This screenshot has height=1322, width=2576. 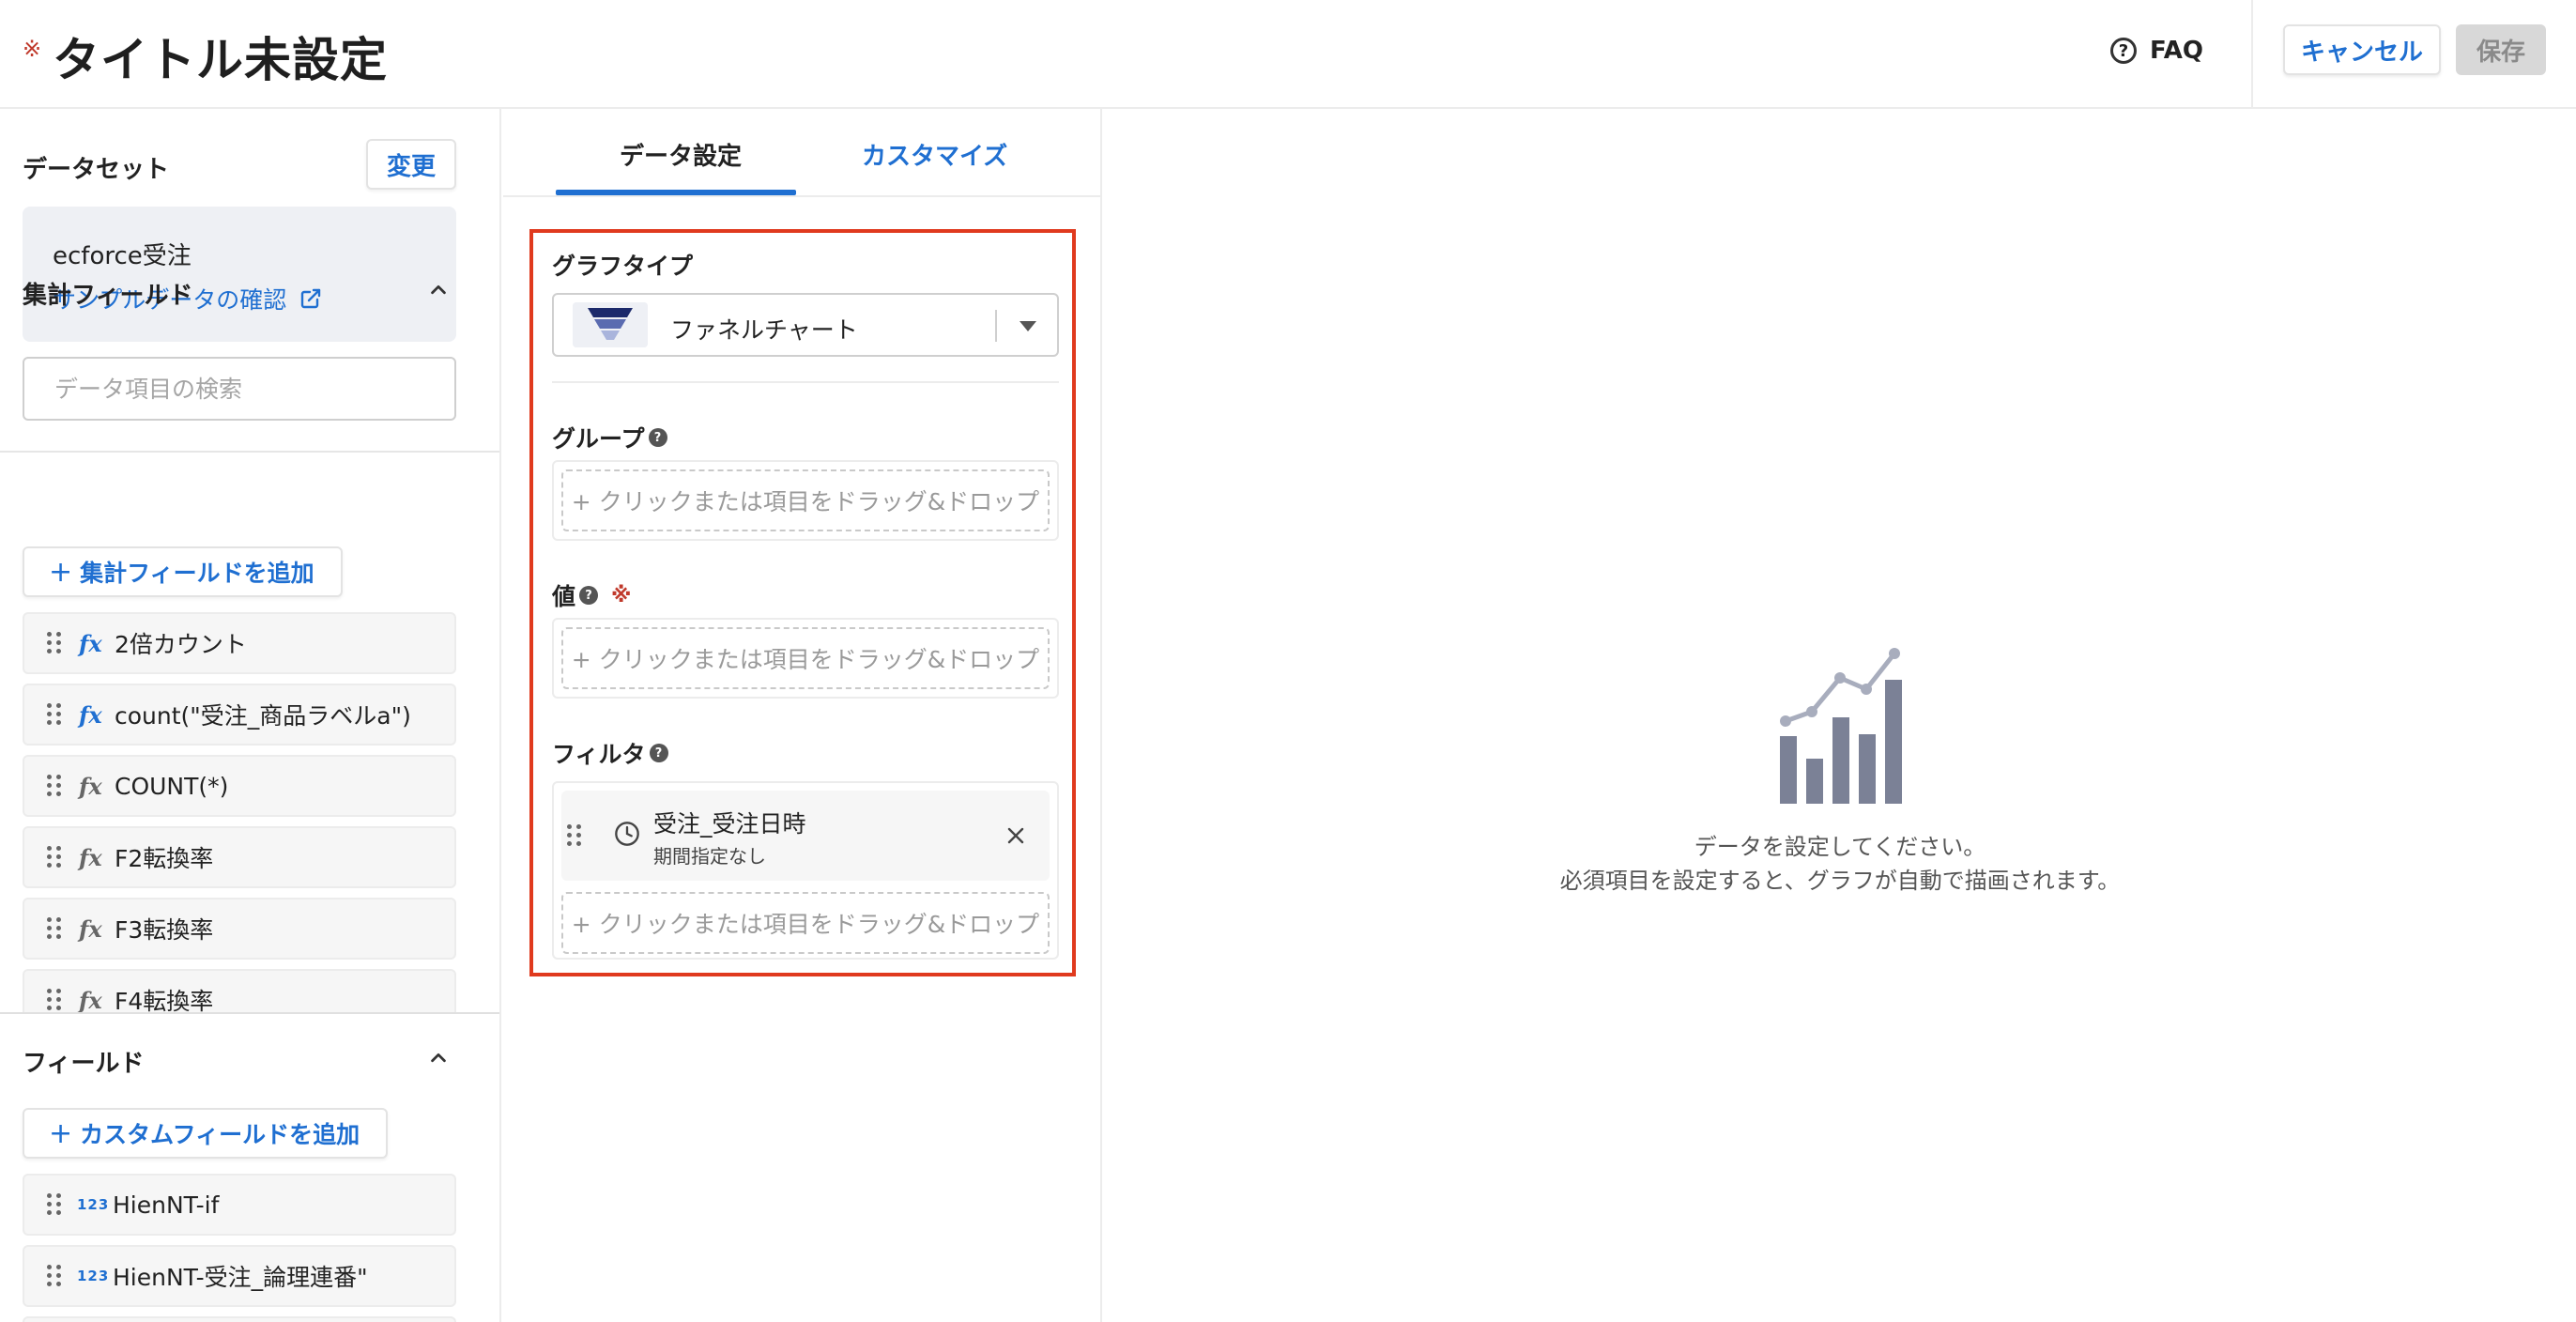 I want to click on aggregate-fields-title: 集計フィールド, so click(x=108, y=296).